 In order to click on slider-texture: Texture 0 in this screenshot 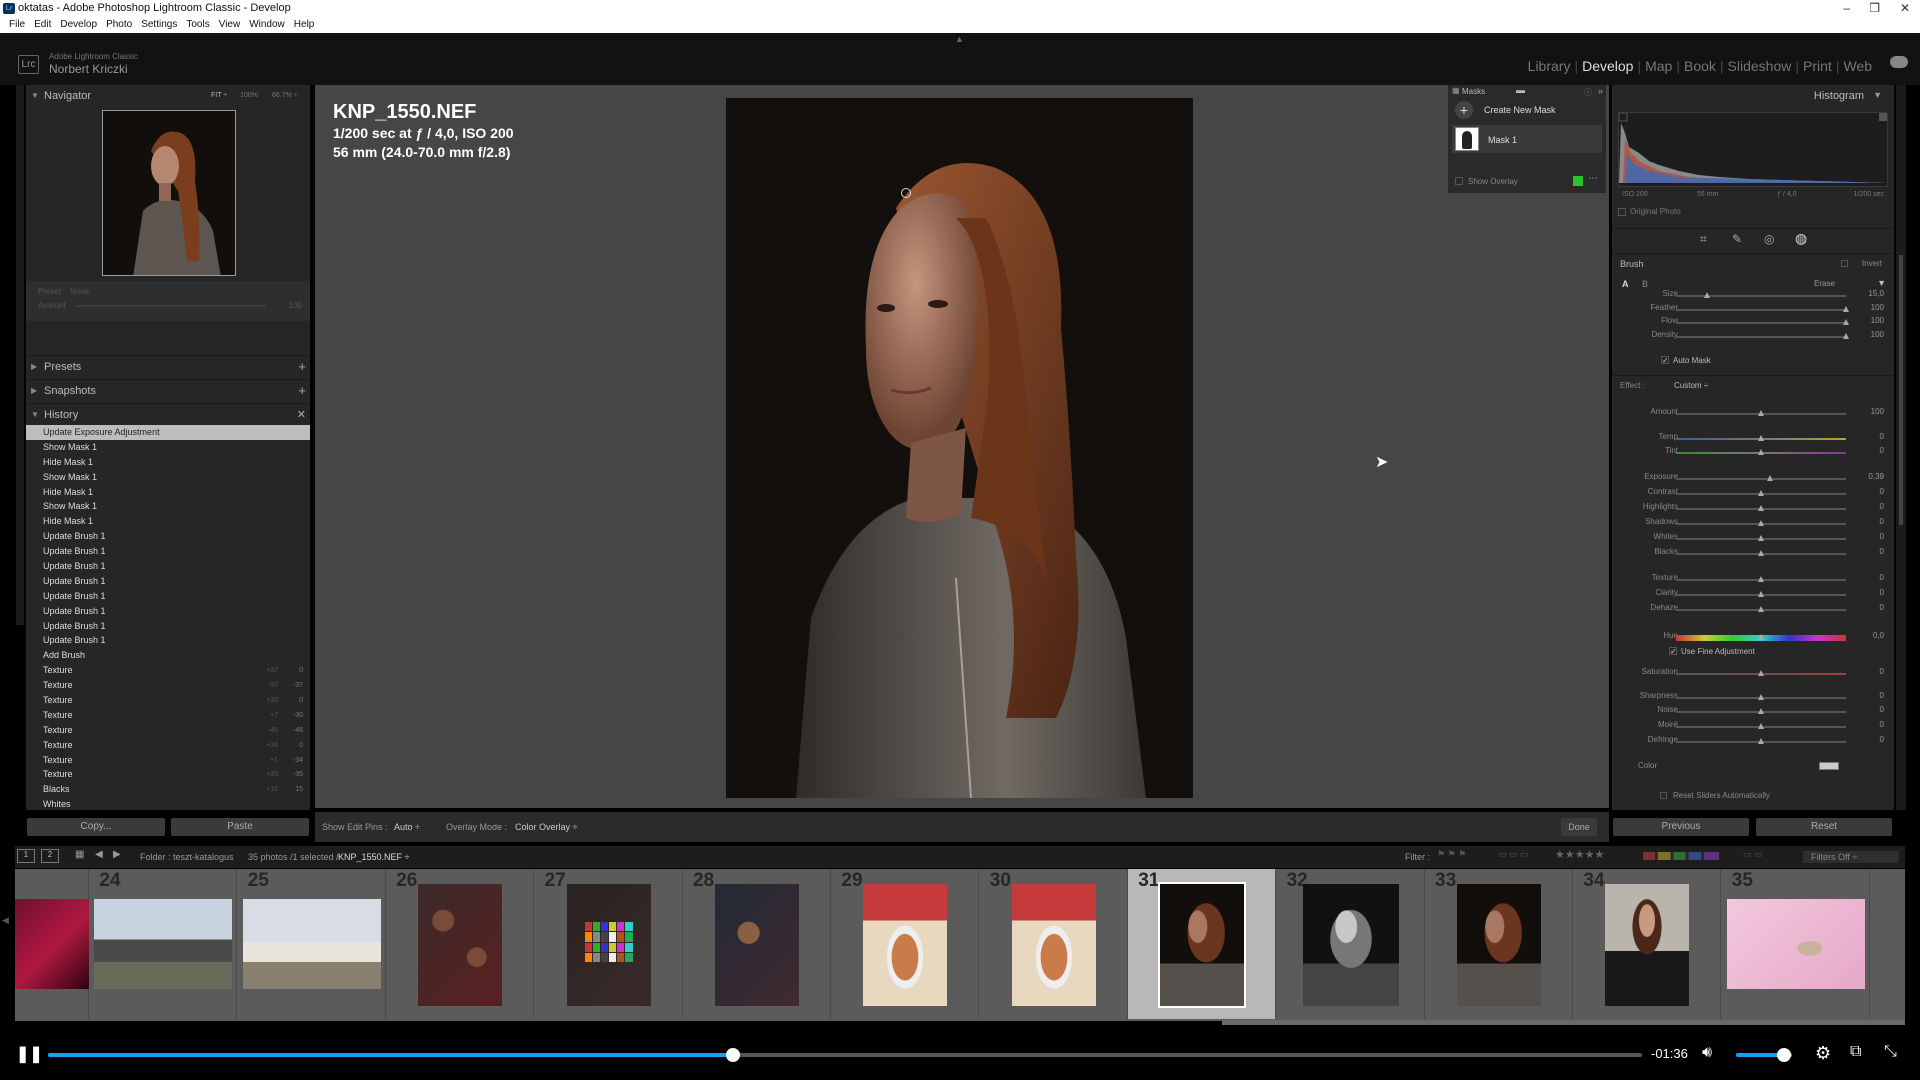, I will do `click(1753, 580)`.